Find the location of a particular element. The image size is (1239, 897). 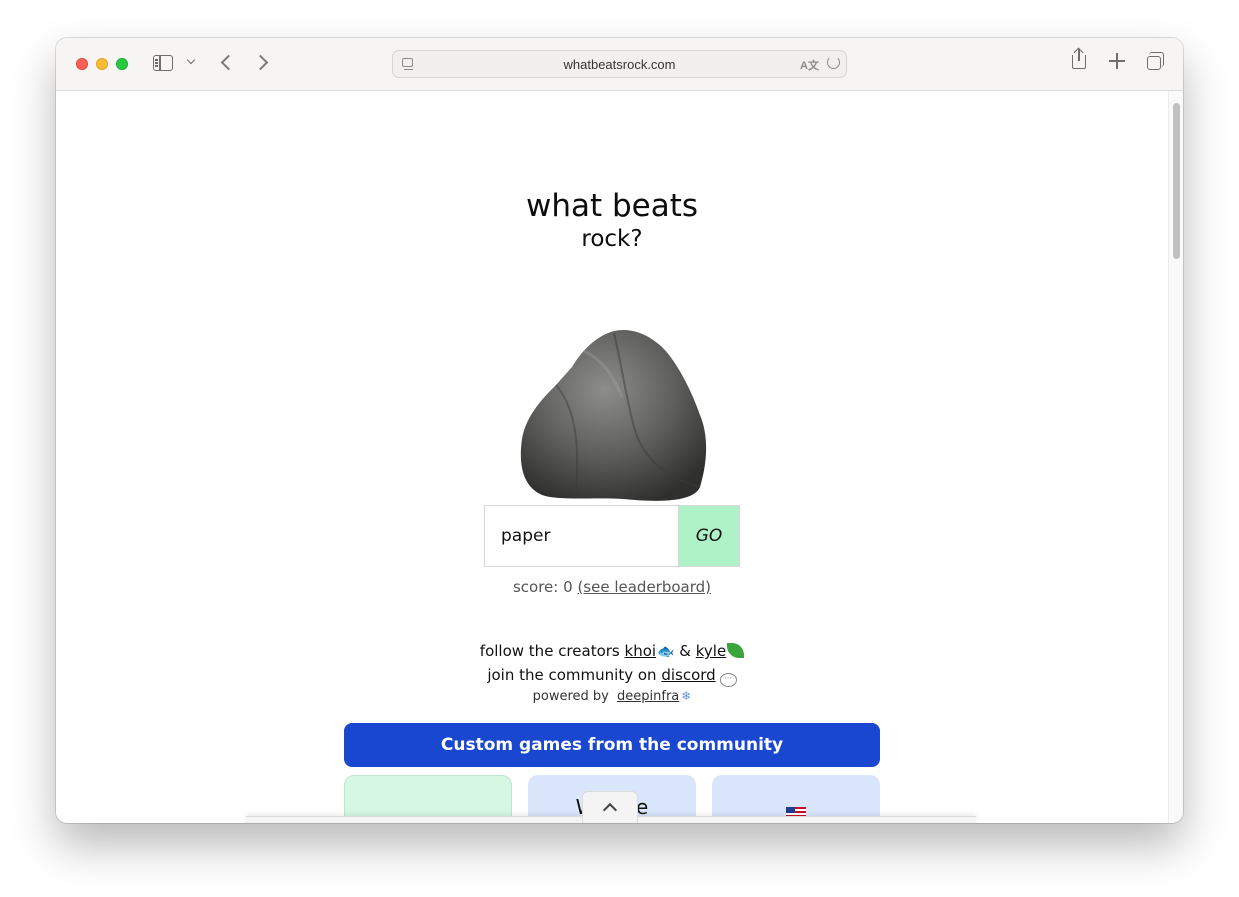

close-window-button is located at coordinates (82, 64).